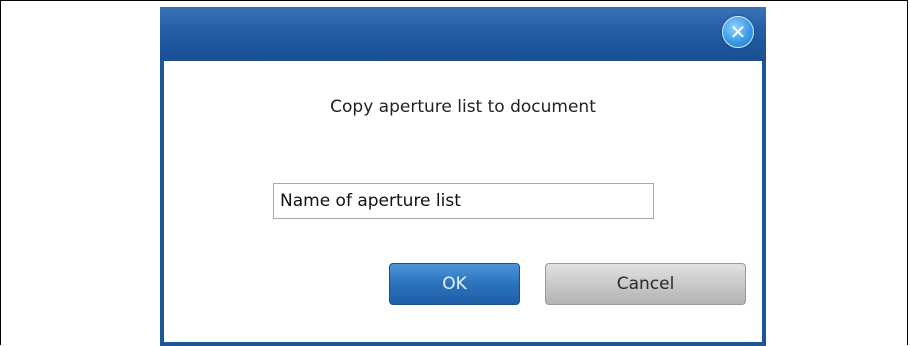 The width and height of the screenshot is (910, 346). I want to click on dialog-titlebar: ✕, so click(463, 34).